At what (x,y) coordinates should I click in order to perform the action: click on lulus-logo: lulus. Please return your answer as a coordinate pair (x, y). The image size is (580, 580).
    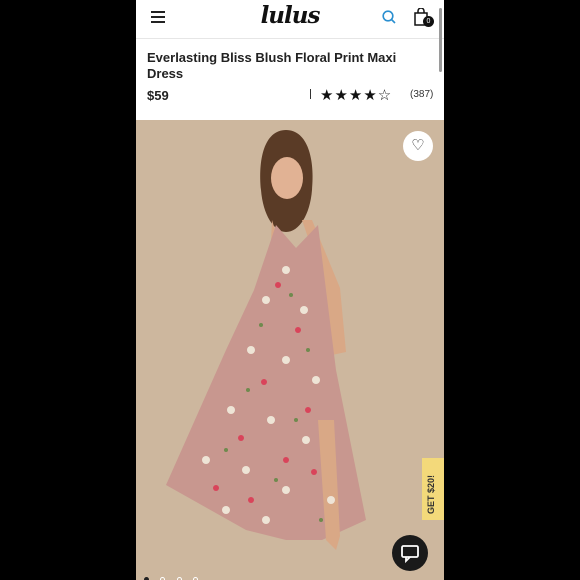
    Looking at the image, I should click on (290, 15).